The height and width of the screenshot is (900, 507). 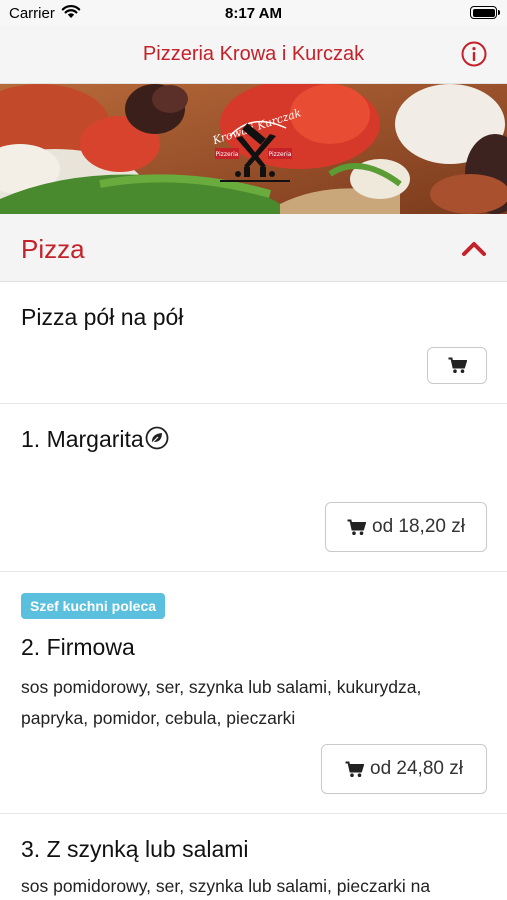 What do you see at coordinates (416, 768) in the screenshot?
I see `price-label: od 24,80 zł` at bounding box center [416, 768].